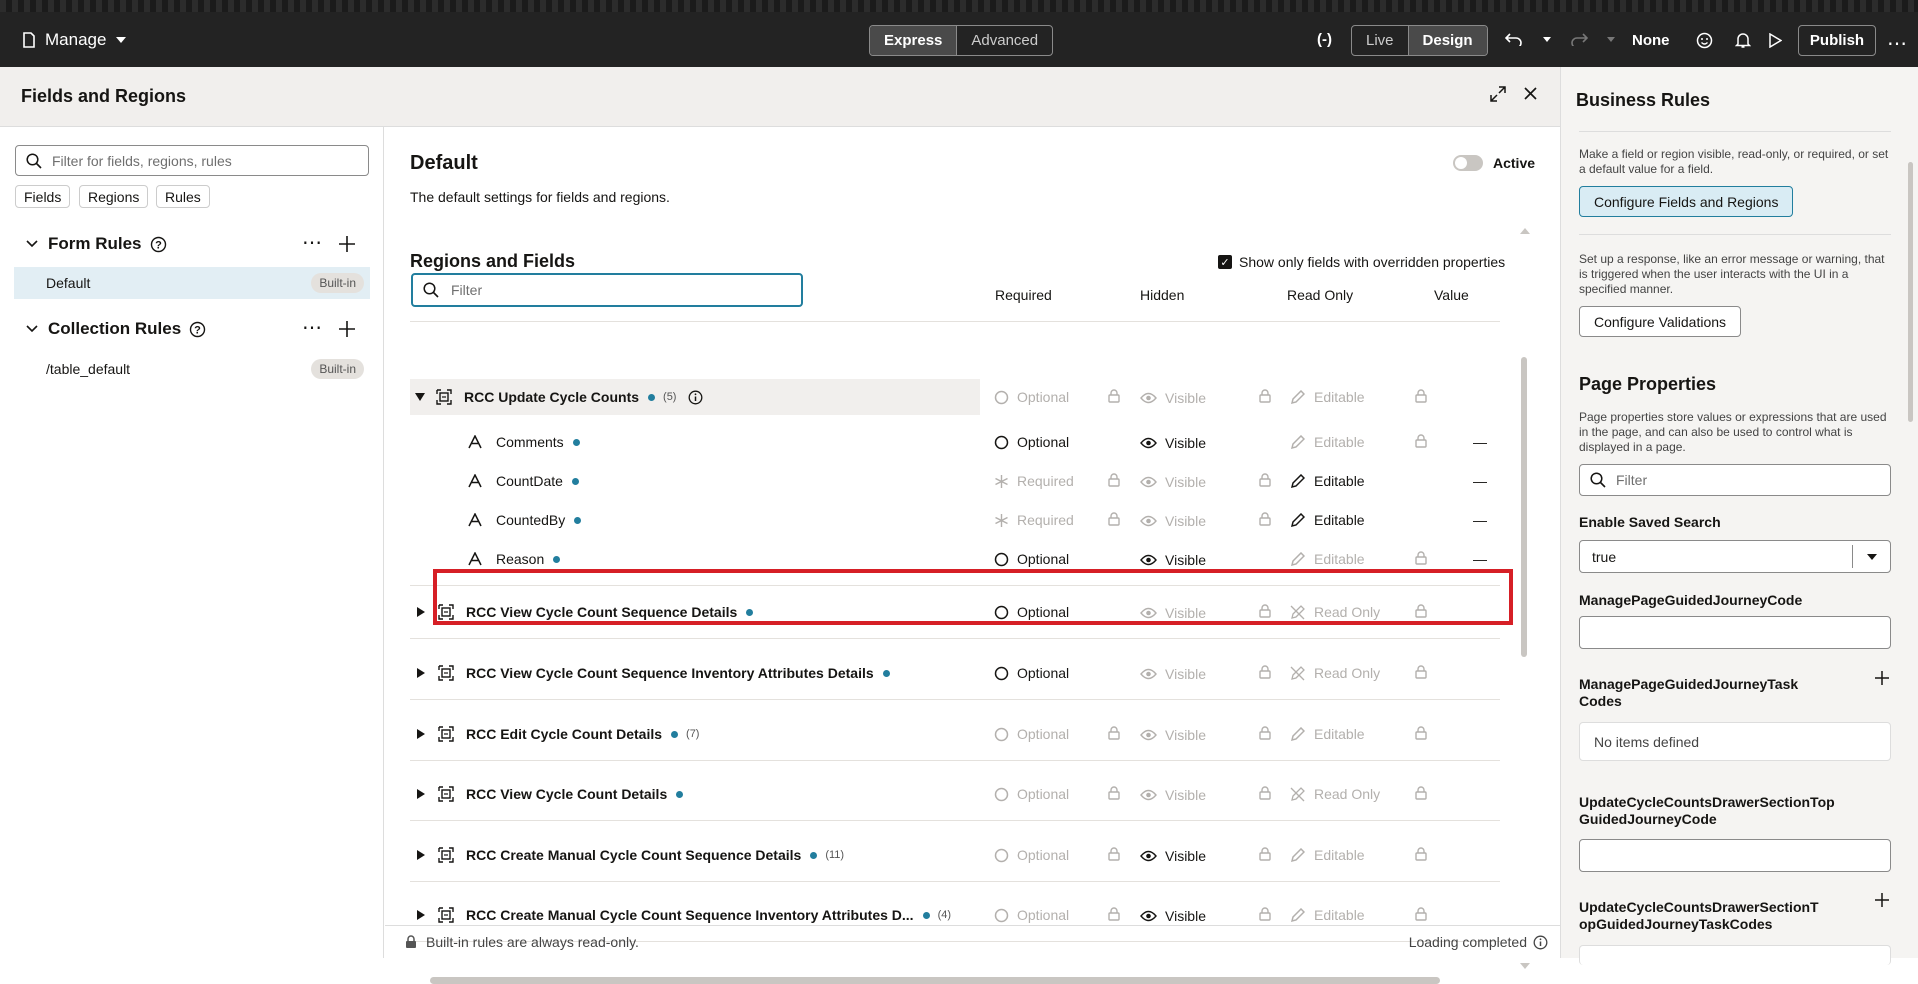  Describe the element at coordinates (1324, 39) in the screenshot. I see `code-toggle-icon: (-)` at that location.